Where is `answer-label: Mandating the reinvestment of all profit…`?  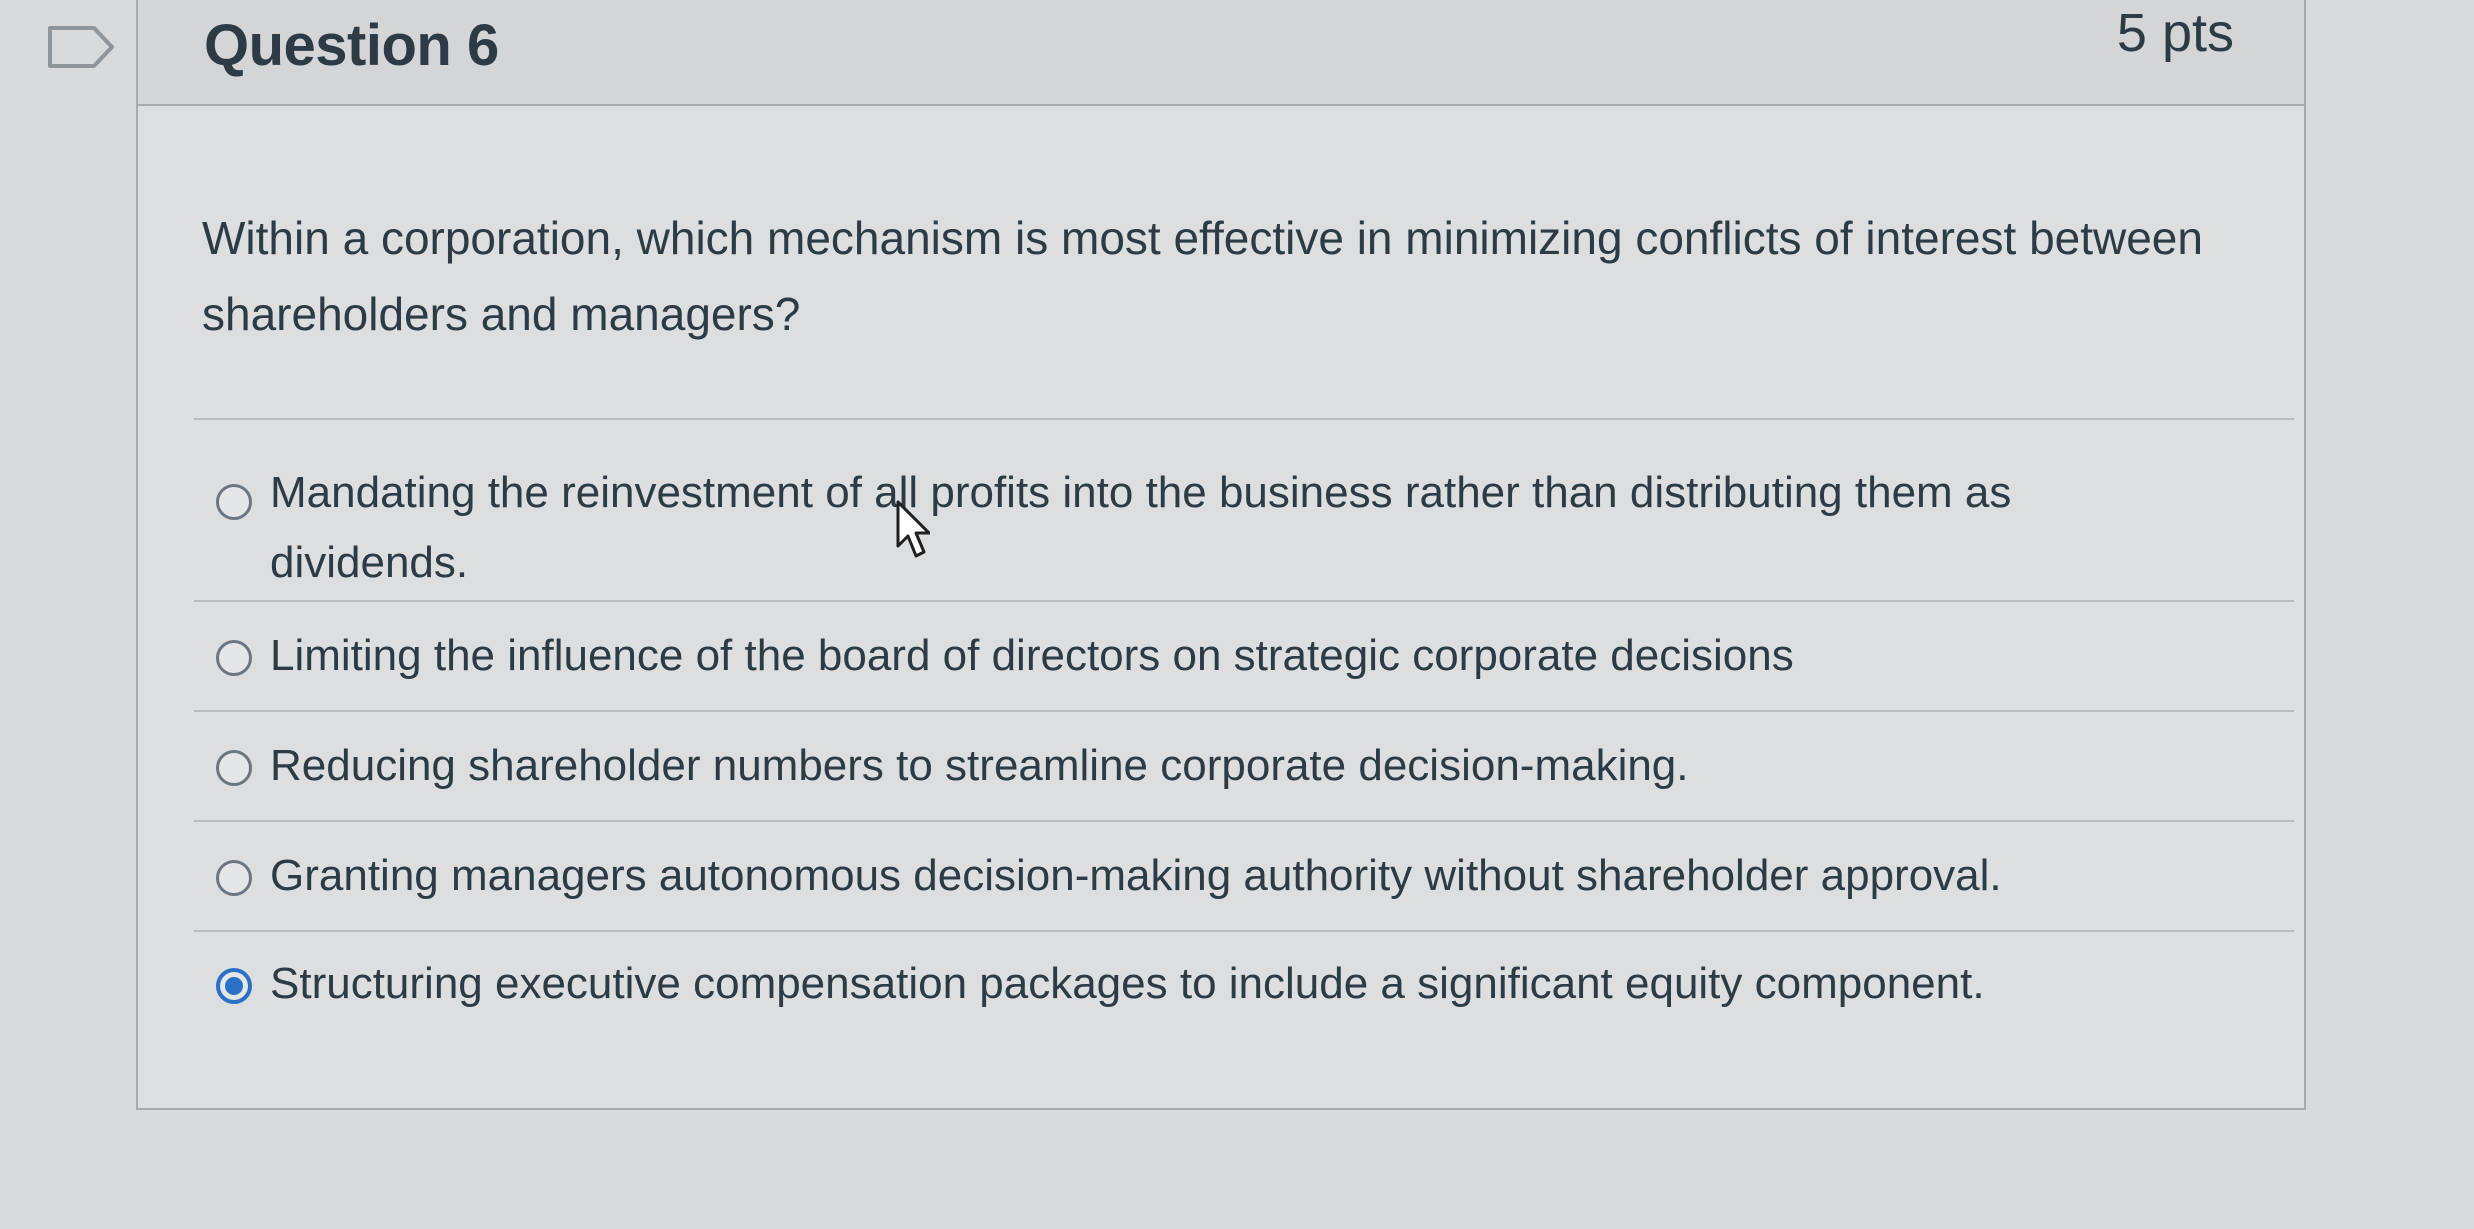
answer-label: Mandating the reinvestment of all profit… is located at coordinates (1207, 528).